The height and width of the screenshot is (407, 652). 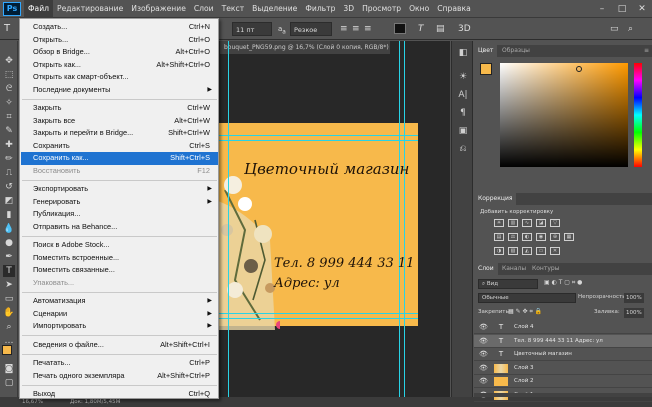 I want to click on zoom-tool-icon: ⌕, so click(x=9, y=327).